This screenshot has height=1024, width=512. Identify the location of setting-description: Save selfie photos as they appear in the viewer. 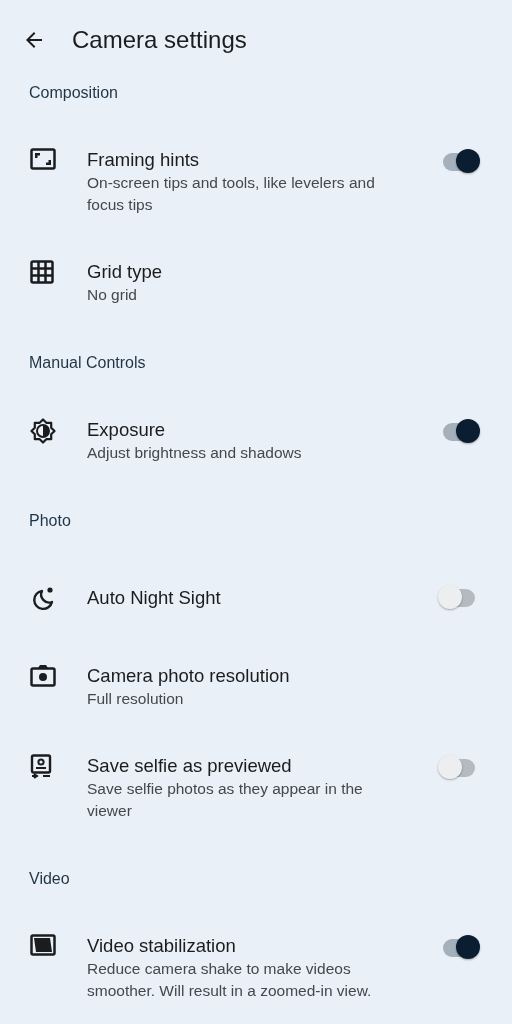
(225, 800).